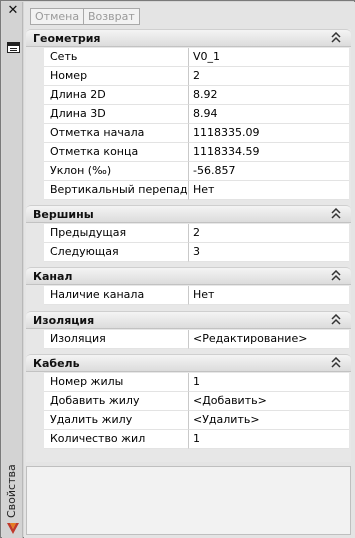 This screenshot has height=538, width=355. What do you see at coordinates (269, 114) in the screenshot?
I see `property-value: 8.94` at bounding box center [269, 114].